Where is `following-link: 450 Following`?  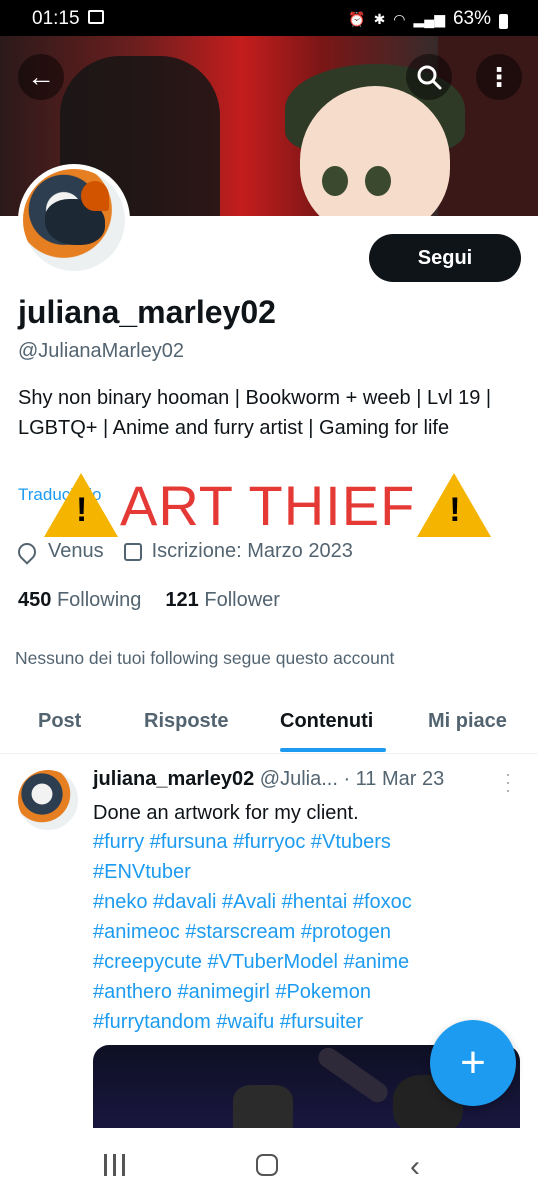
following-link: 450 Following is located at coordinates (79, 600).